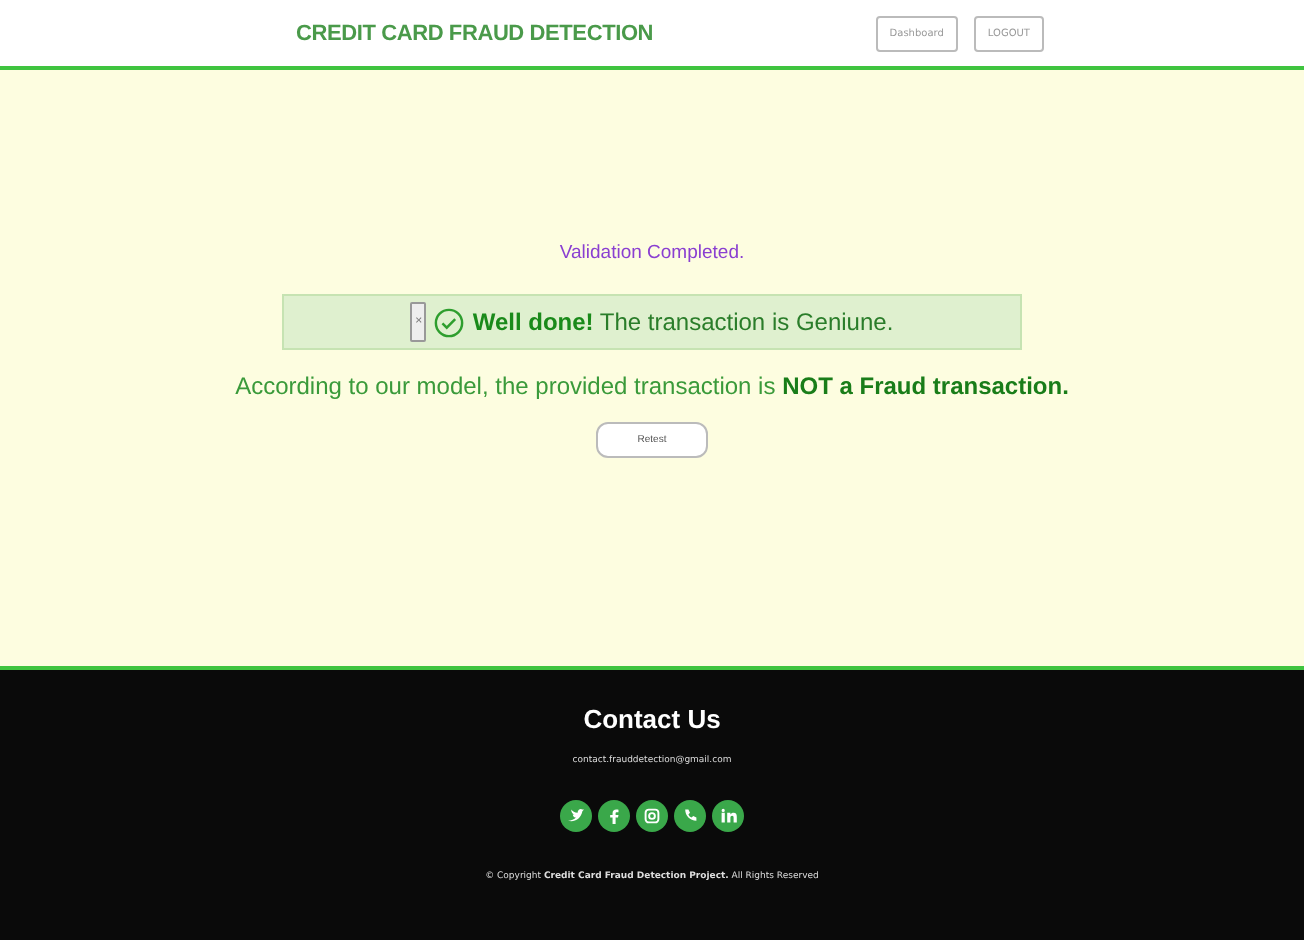  Describe the element at coordinates (614, 816) in the screenshot. I see `facebook-icon` at that location.